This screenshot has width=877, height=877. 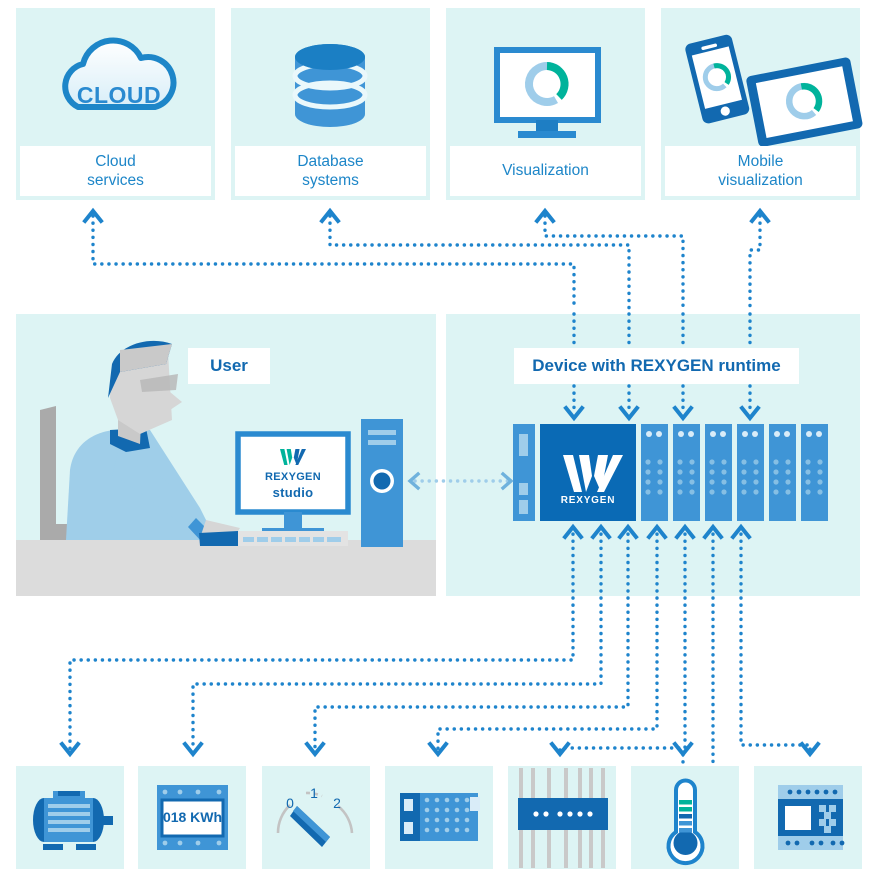 What do you see at coordinates (685, 817) in the screenshot?
I see `bottom-card-thermometer` at bounding box center [685, 817].